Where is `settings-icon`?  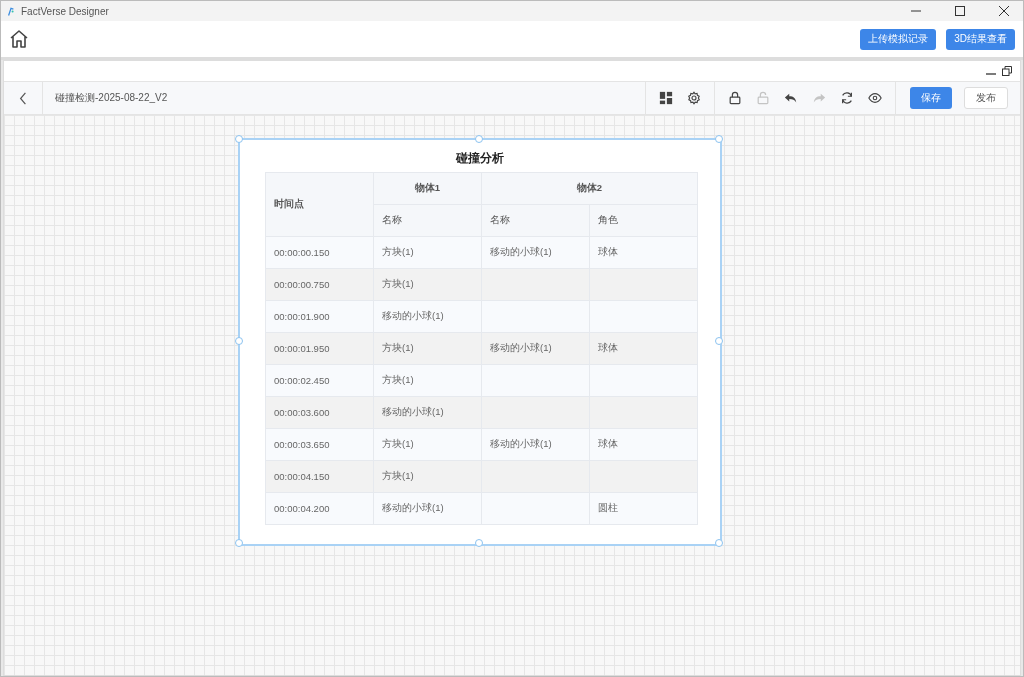
settings-icon is located at coordinates (694, 98).